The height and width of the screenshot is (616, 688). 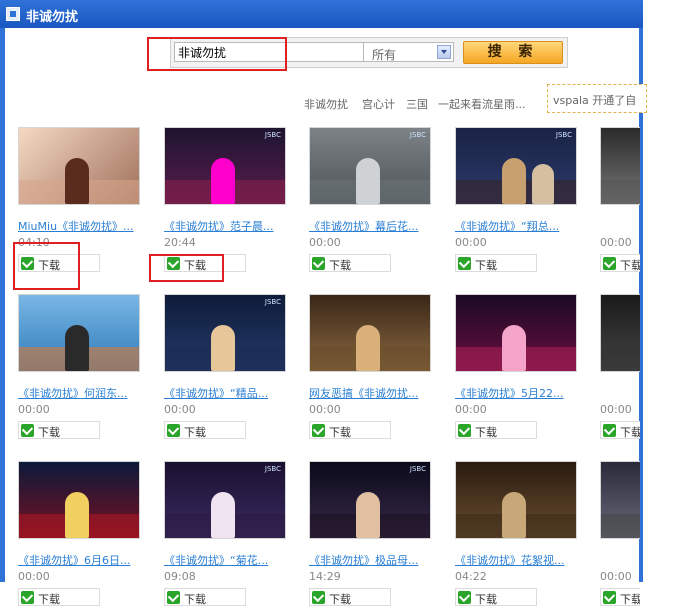 I want to click on video-card: 网友恶搞《非诚勿扰... 00:00 下载, so click(x=370, y=371).